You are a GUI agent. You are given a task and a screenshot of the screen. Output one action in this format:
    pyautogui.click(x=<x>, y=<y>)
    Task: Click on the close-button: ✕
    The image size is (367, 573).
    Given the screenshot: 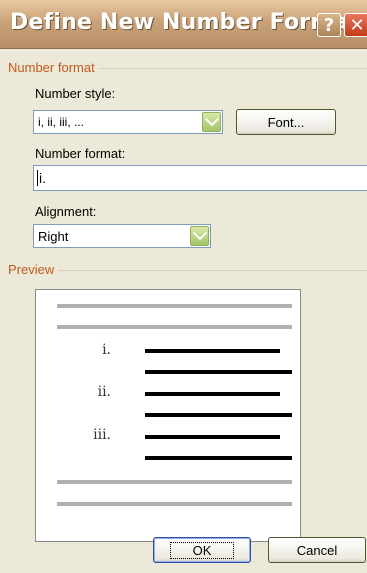 What is the action you would take?
    pyautogui.click(x=355, y=25)
    